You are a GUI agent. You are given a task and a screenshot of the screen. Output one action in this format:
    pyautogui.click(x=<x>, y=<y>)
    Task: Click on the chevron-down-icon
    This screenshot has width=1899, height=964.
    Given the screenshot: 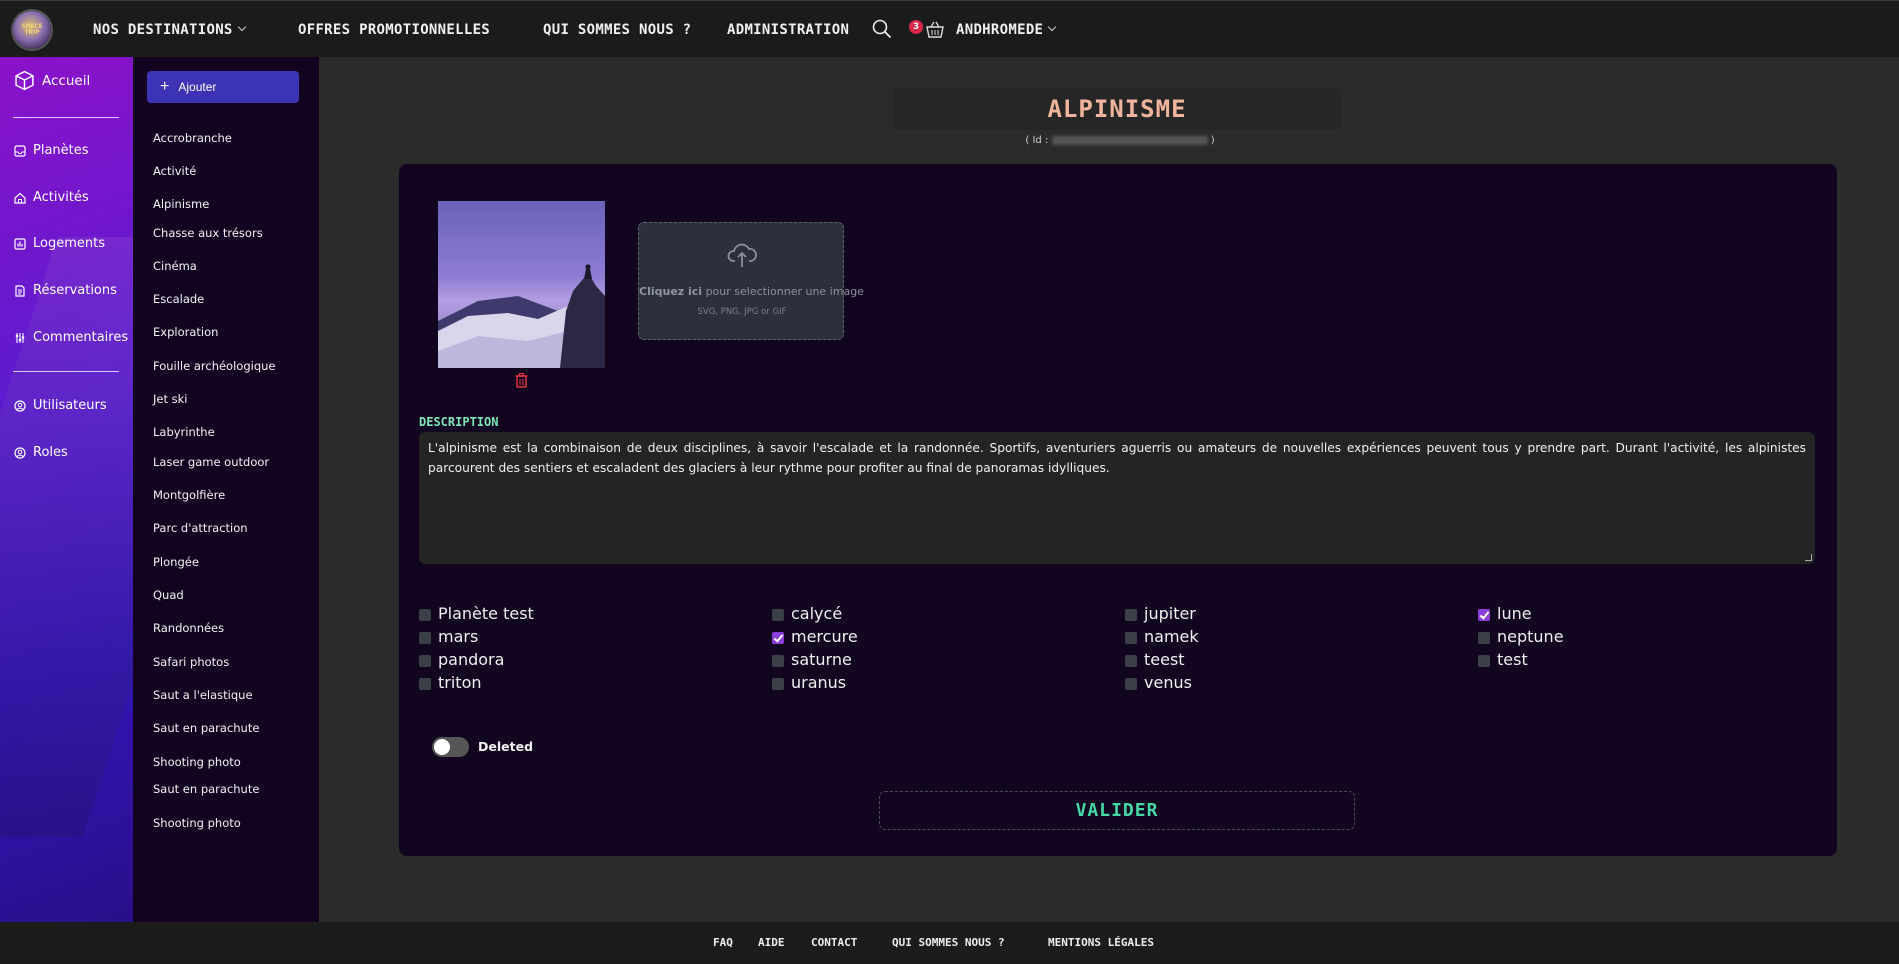 What is the action you would take?
    pyautogui.click(x=1052, y=26)
    